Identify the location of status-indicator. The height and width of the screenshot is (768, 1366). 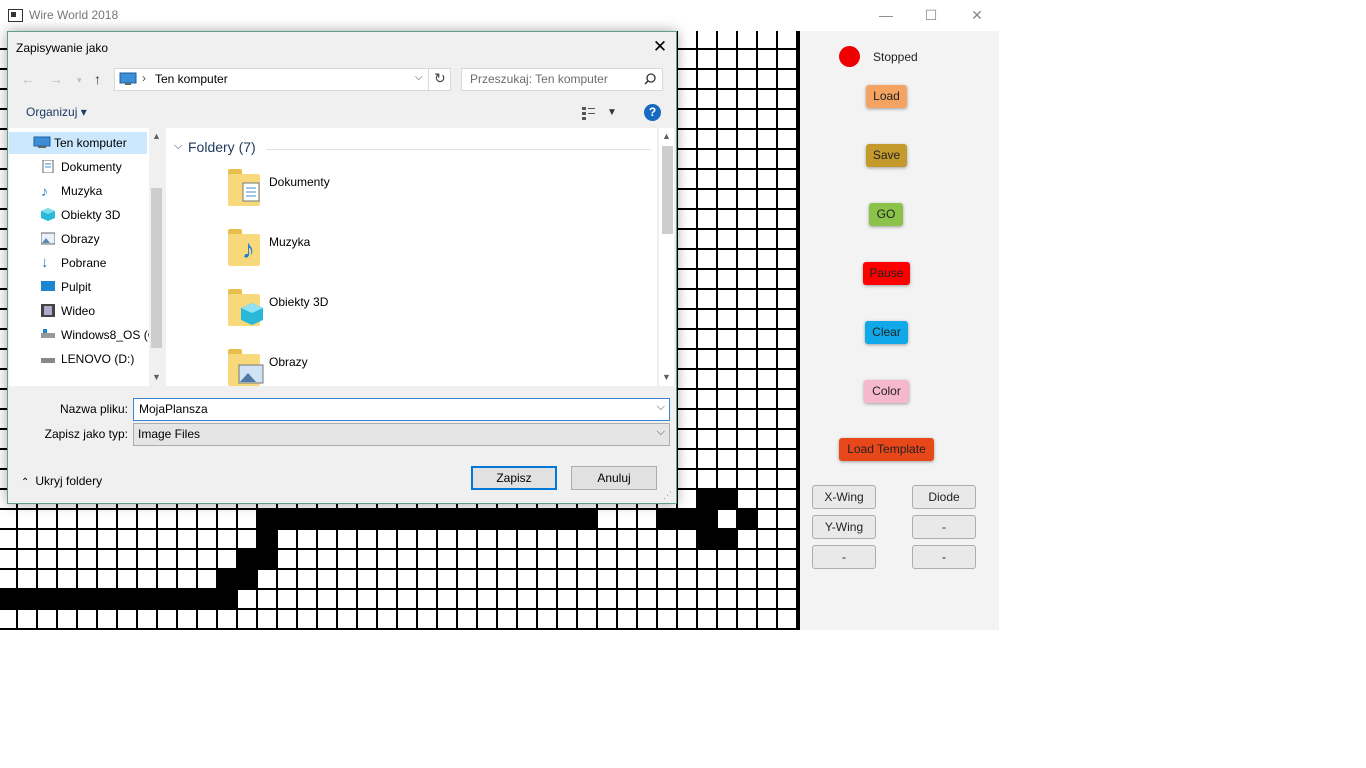
(849, 56).